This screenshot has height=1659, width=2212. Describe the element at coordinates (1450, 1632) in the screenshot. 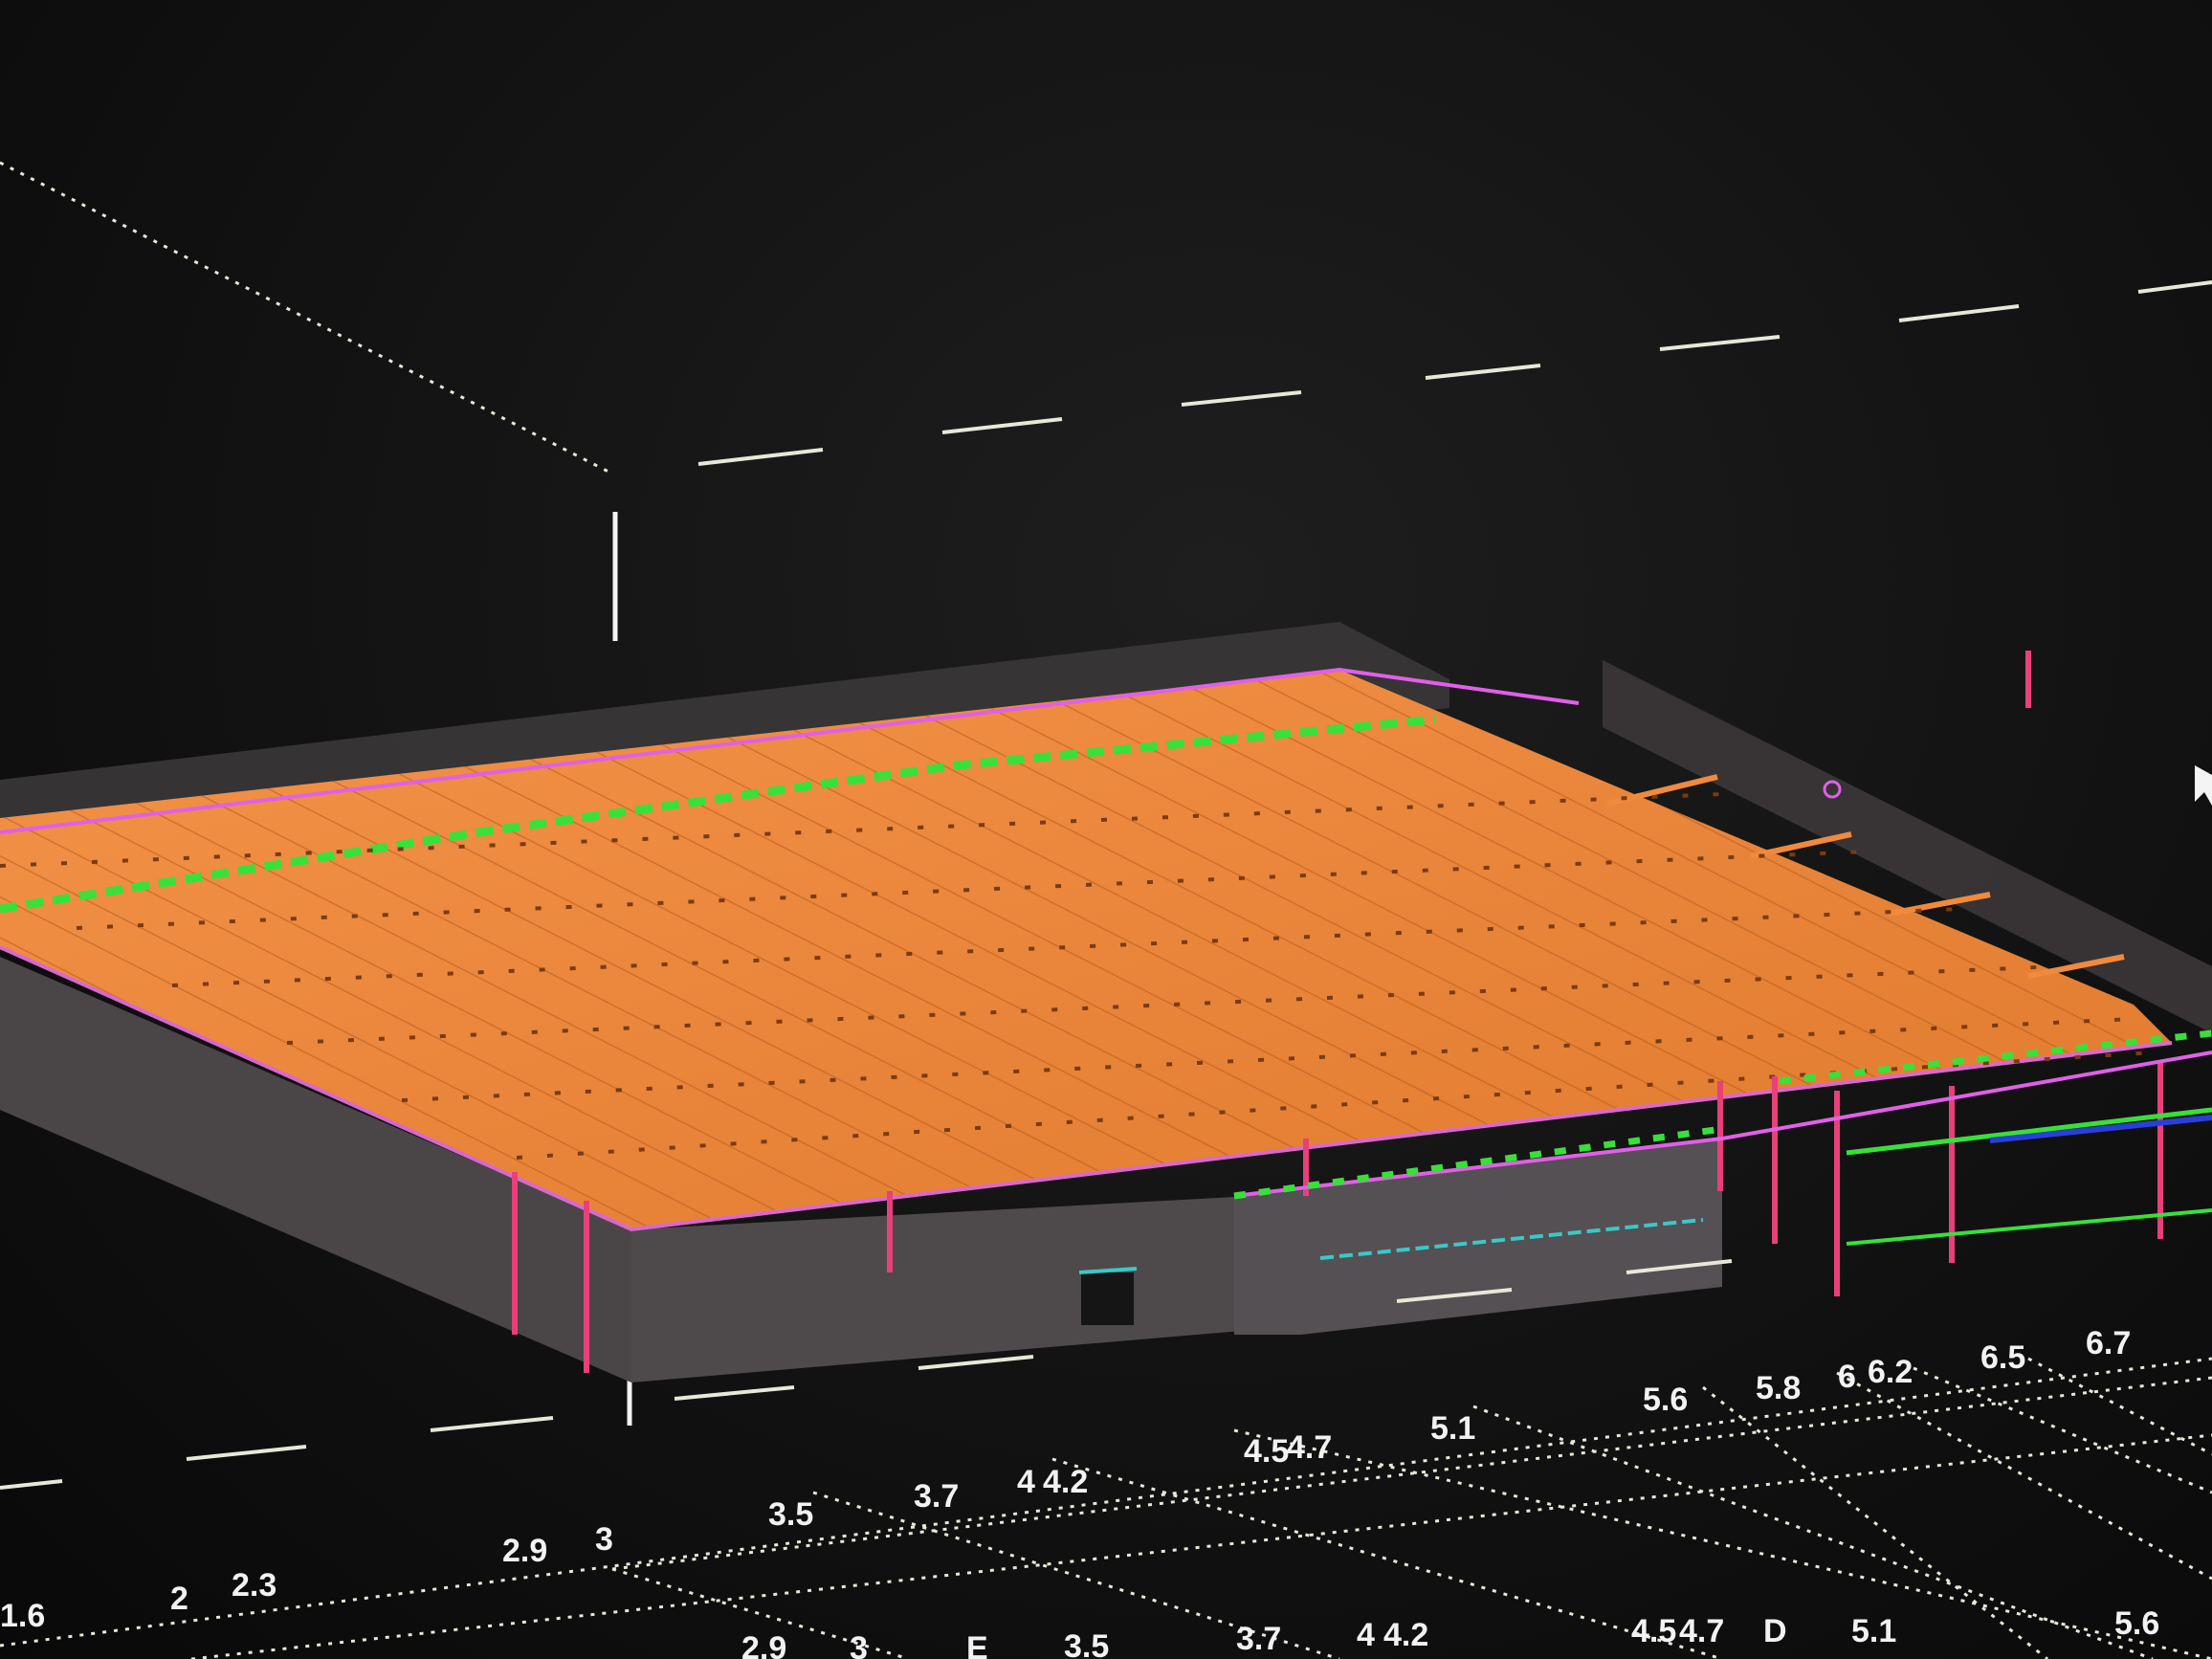

I see `grid-labels-near: 2.9 3 E 3.5 3.7 4 4.2 4.5 4.7 D 5.1 5.6` at that location.